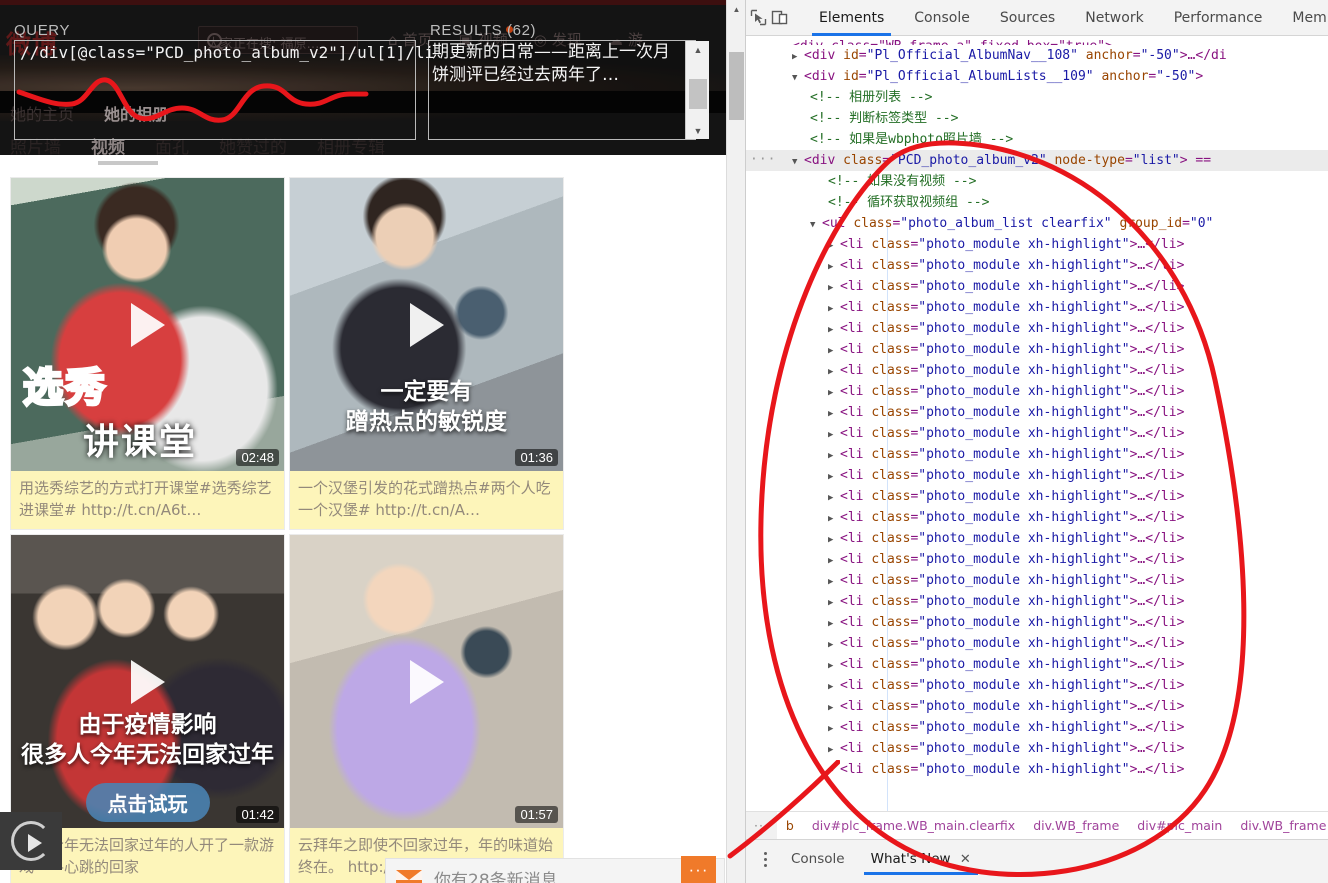 This screenshot has height=883, width=1328. I want to click on tab-sources: Sources, so click(1027, 18).